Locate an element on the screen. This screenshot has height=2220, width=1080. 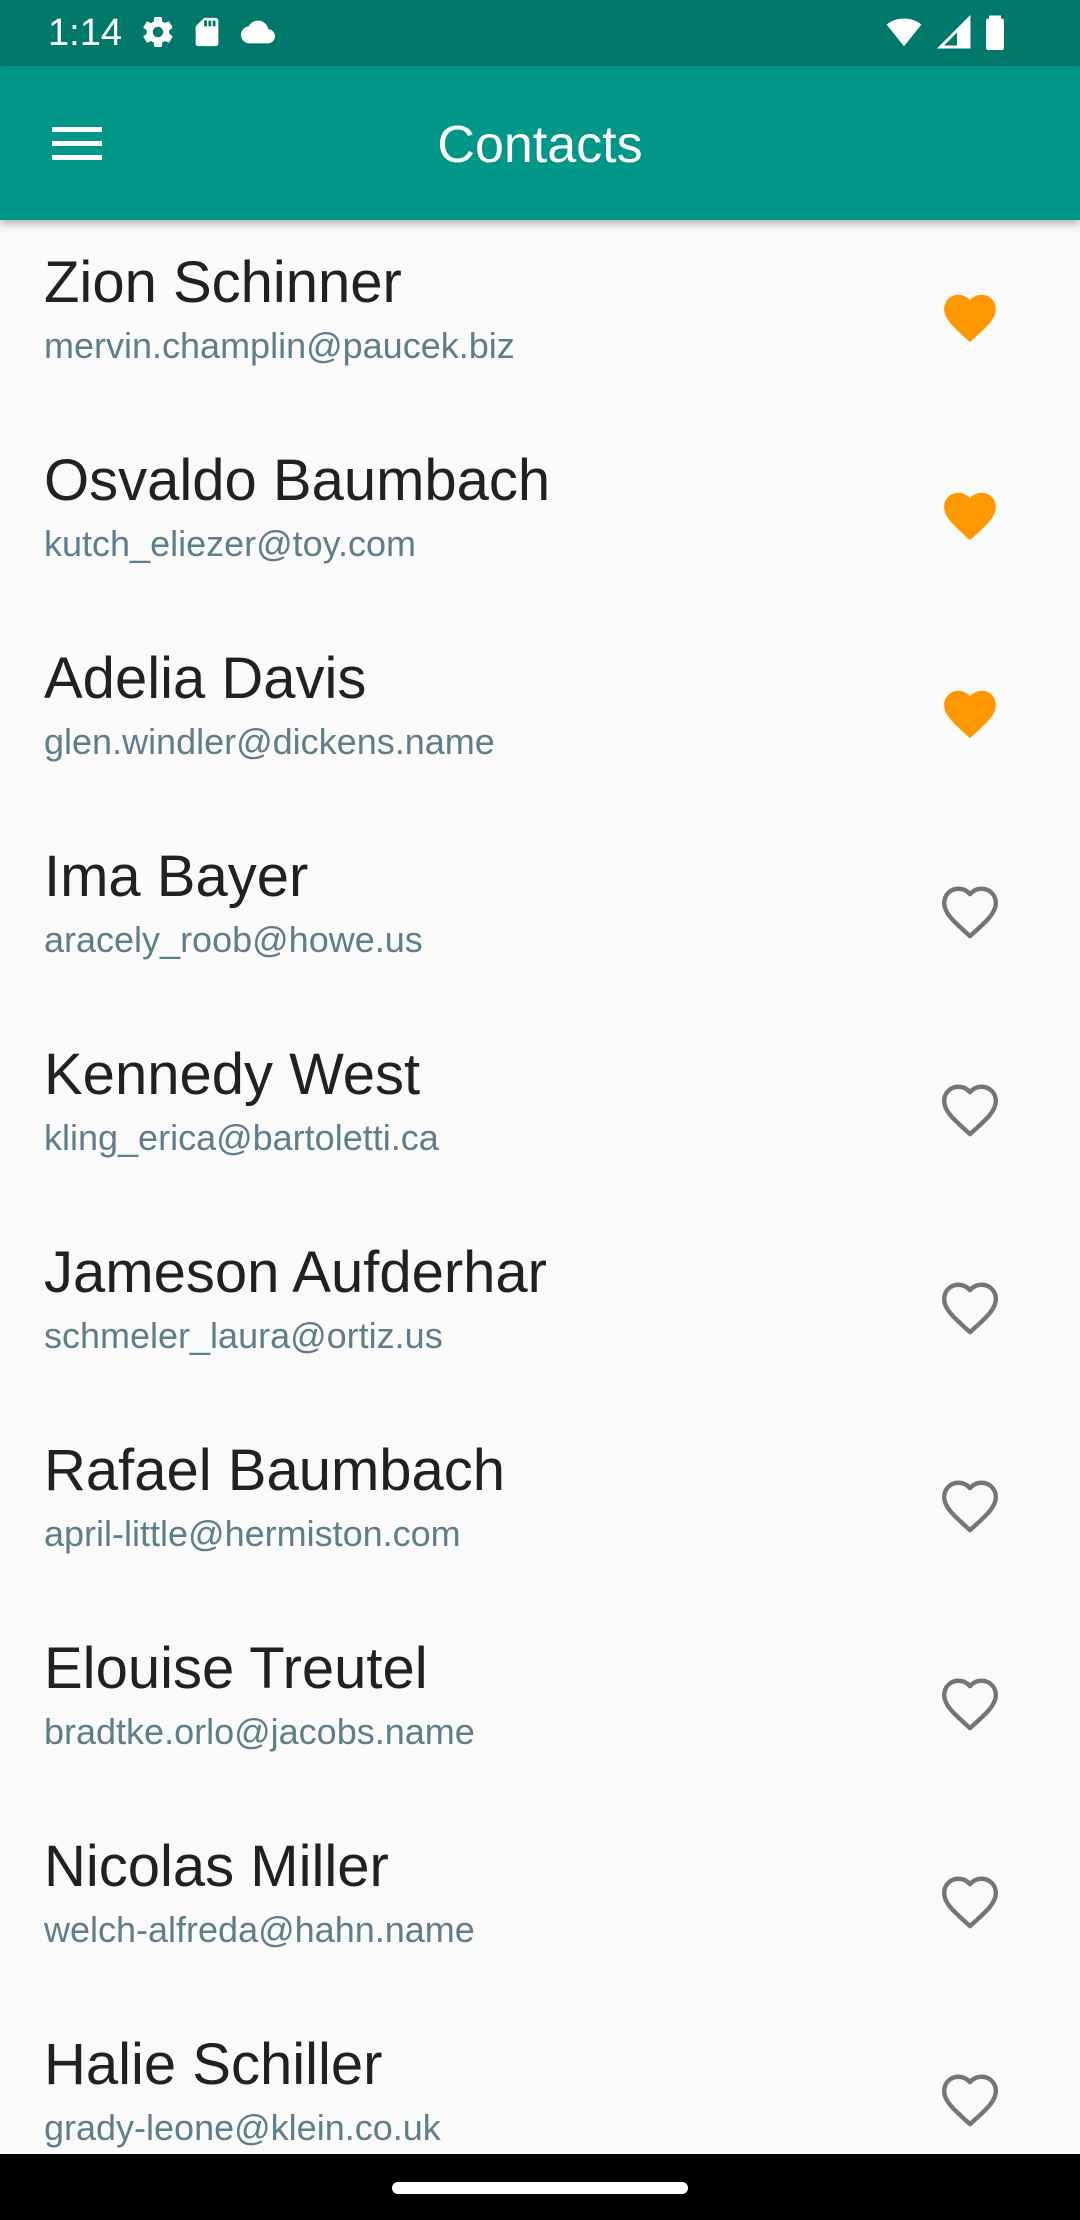
contact-email: welch-alfreda@hahn.name is located at coordinates (259, 1929).